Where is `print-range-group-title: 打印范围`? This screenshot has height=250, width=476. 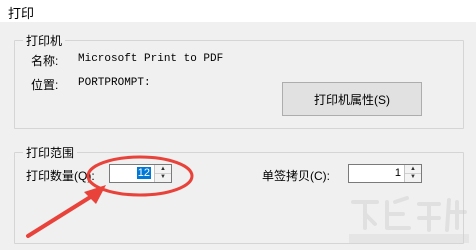 print-range-group-title: 打印范围 is located at coordinates (50, 152).